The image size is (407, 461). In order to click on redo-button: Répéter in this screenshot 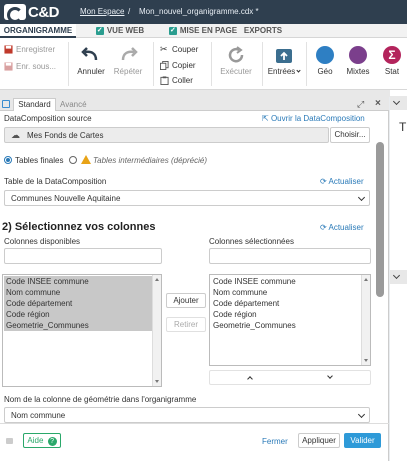, I will do `click(128, 61)`.